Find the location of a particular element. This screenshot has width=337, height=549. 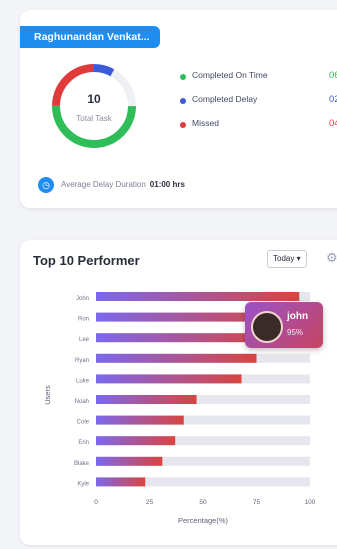

tooltip-name: john is located at coordinates (298, 316).